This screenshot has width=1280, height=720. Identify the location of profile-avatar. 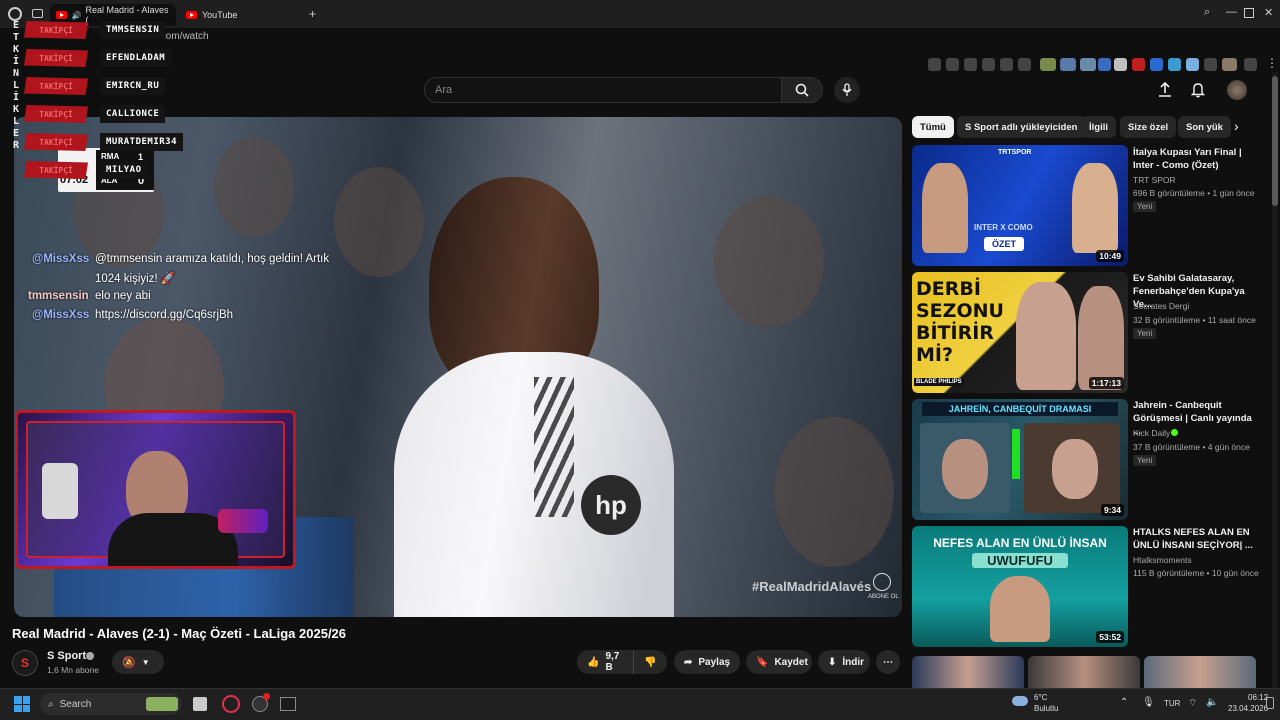
(1229, 64).